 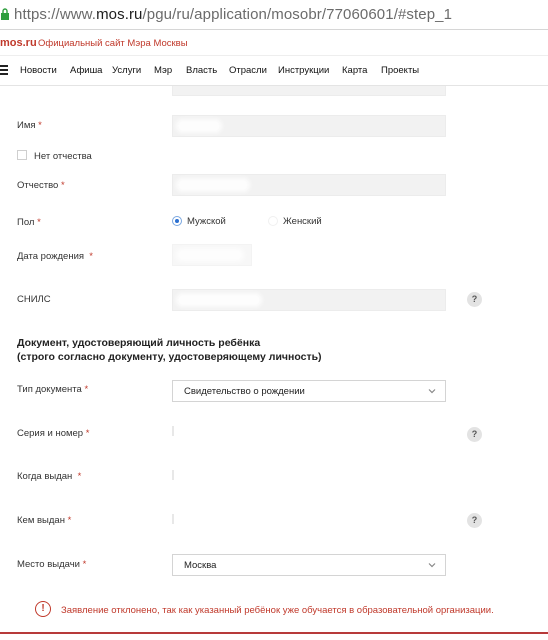 What do you see at coordinates (274, 43) in the screenshot?
I see `site-header: mos.ru Официальный сайт Мэра Москвы` at bounding box center [274, 43].